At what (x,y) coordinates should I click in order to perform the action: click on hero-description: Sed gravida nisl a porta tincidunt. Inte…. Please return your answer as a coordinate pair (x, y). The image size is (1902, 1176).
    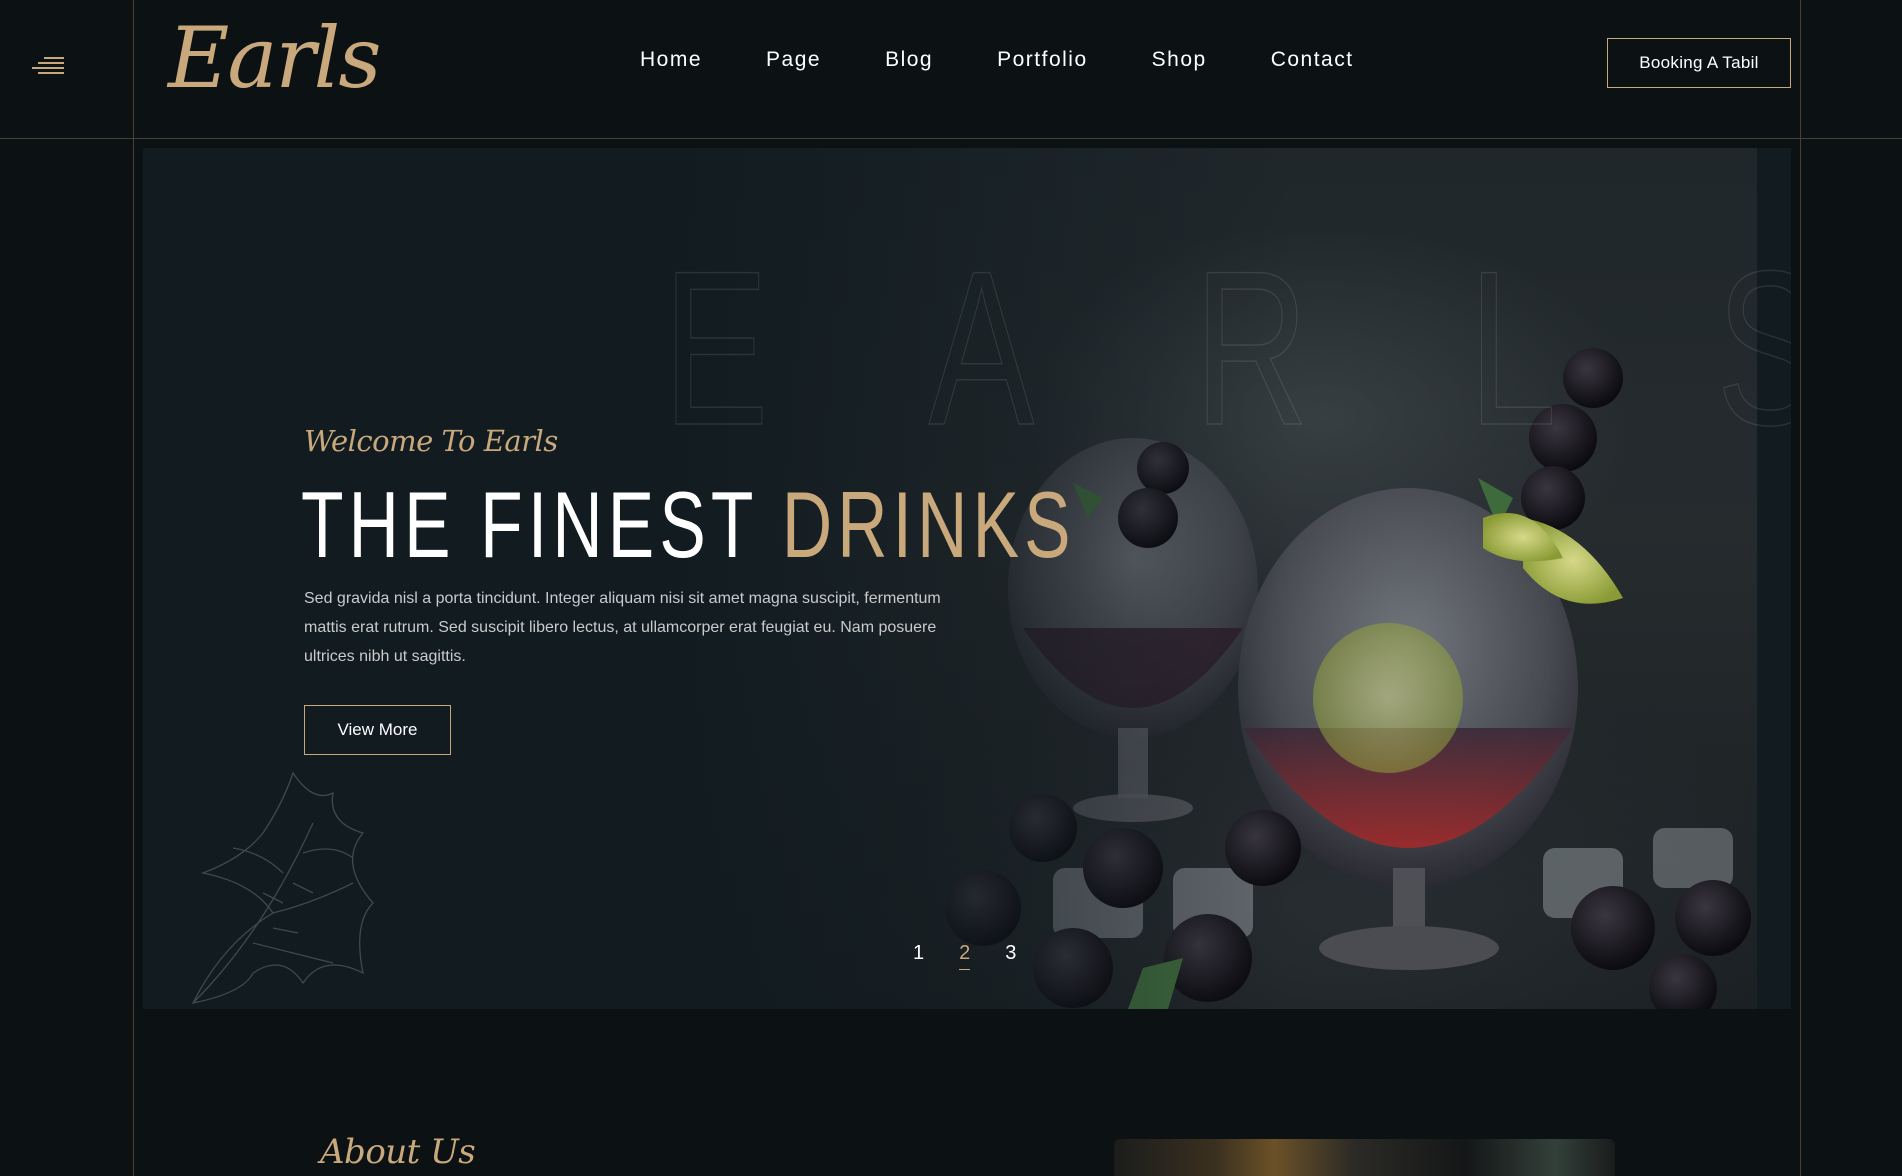
    Looking at the image, I should click on (622, 627).